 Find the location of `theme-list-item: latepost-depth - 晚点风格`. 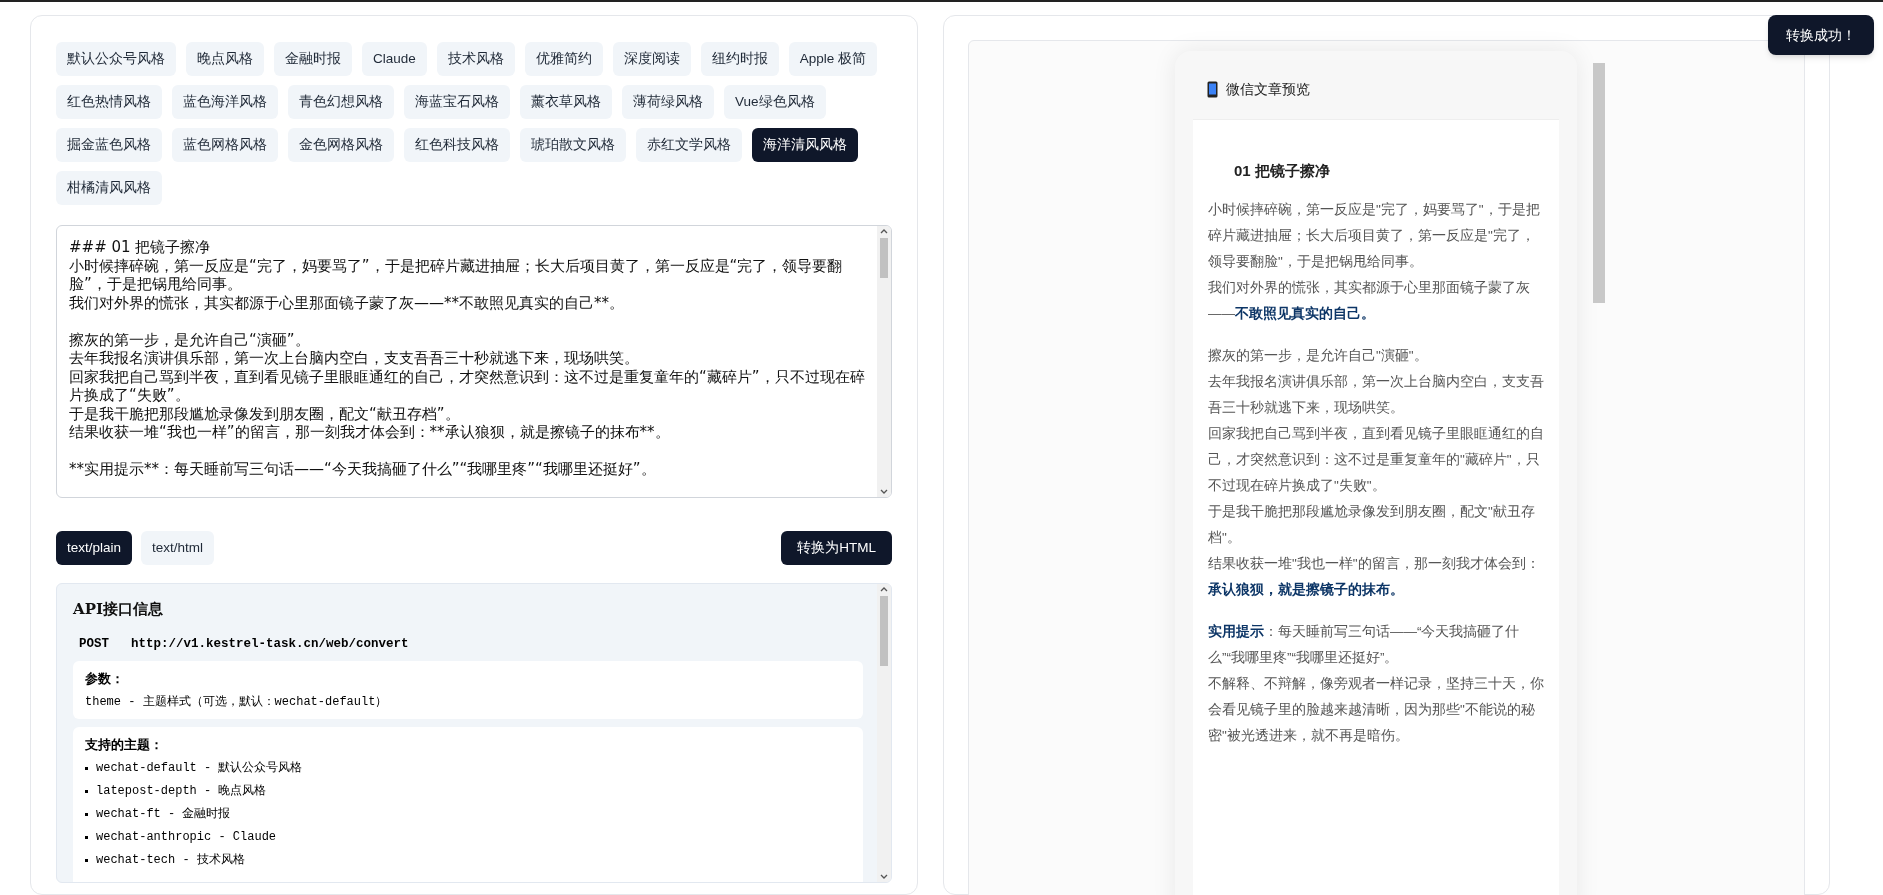

theme-list-item: latepost-depth - 晚点风格 is located at coordinates (181, 792).